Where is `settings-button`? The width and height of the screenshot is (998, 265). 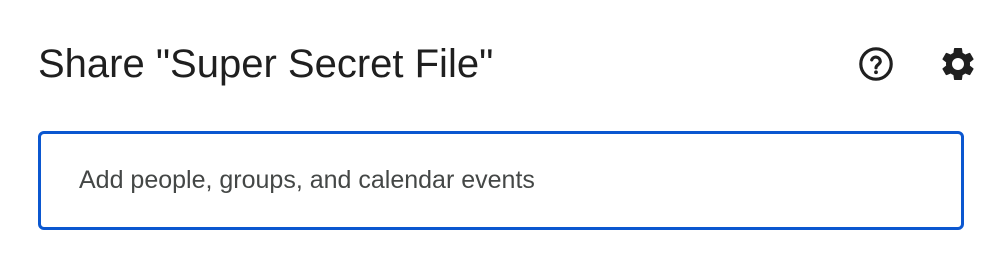
settings-button is located at coordinates (958, 64).